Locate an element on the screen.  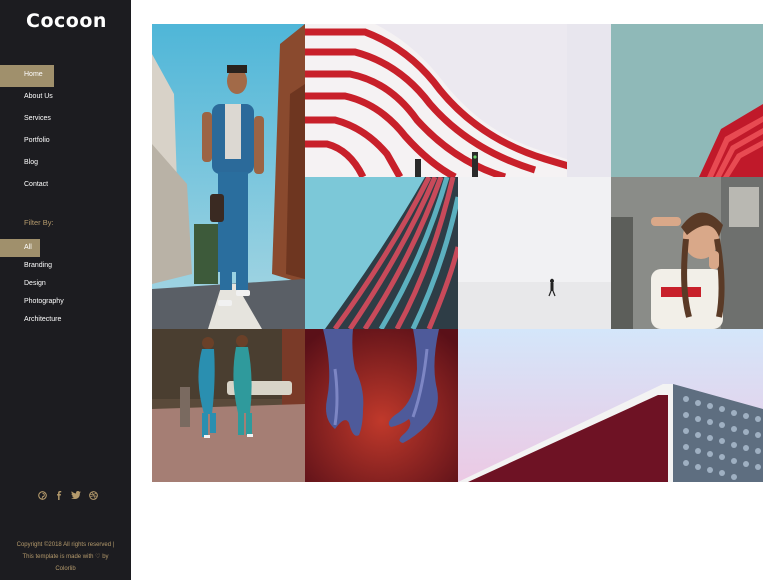
hands-photo is located at coordinates (381, 405).